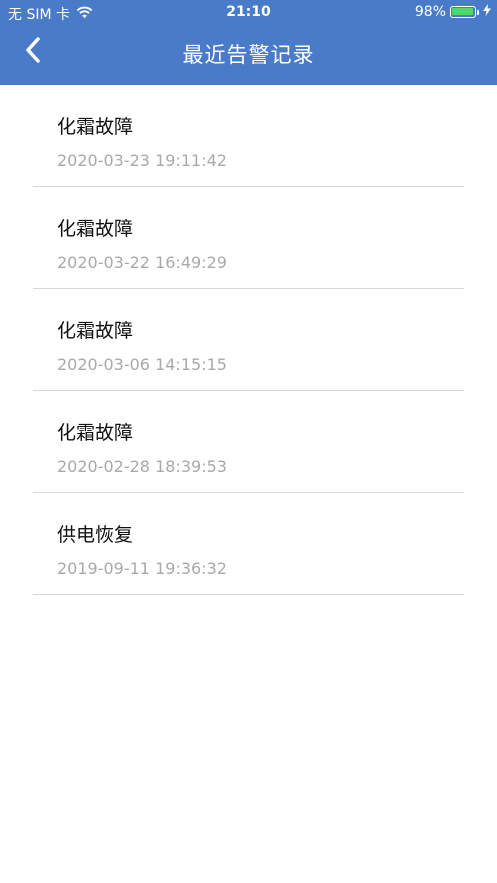 The height and width of the screenshot is (883, 497). Describe the element at coordinates (248, 136) in the screenshot. I see `alarm-item: 化霜故障 2020-03-23 19:11:42` at that location.